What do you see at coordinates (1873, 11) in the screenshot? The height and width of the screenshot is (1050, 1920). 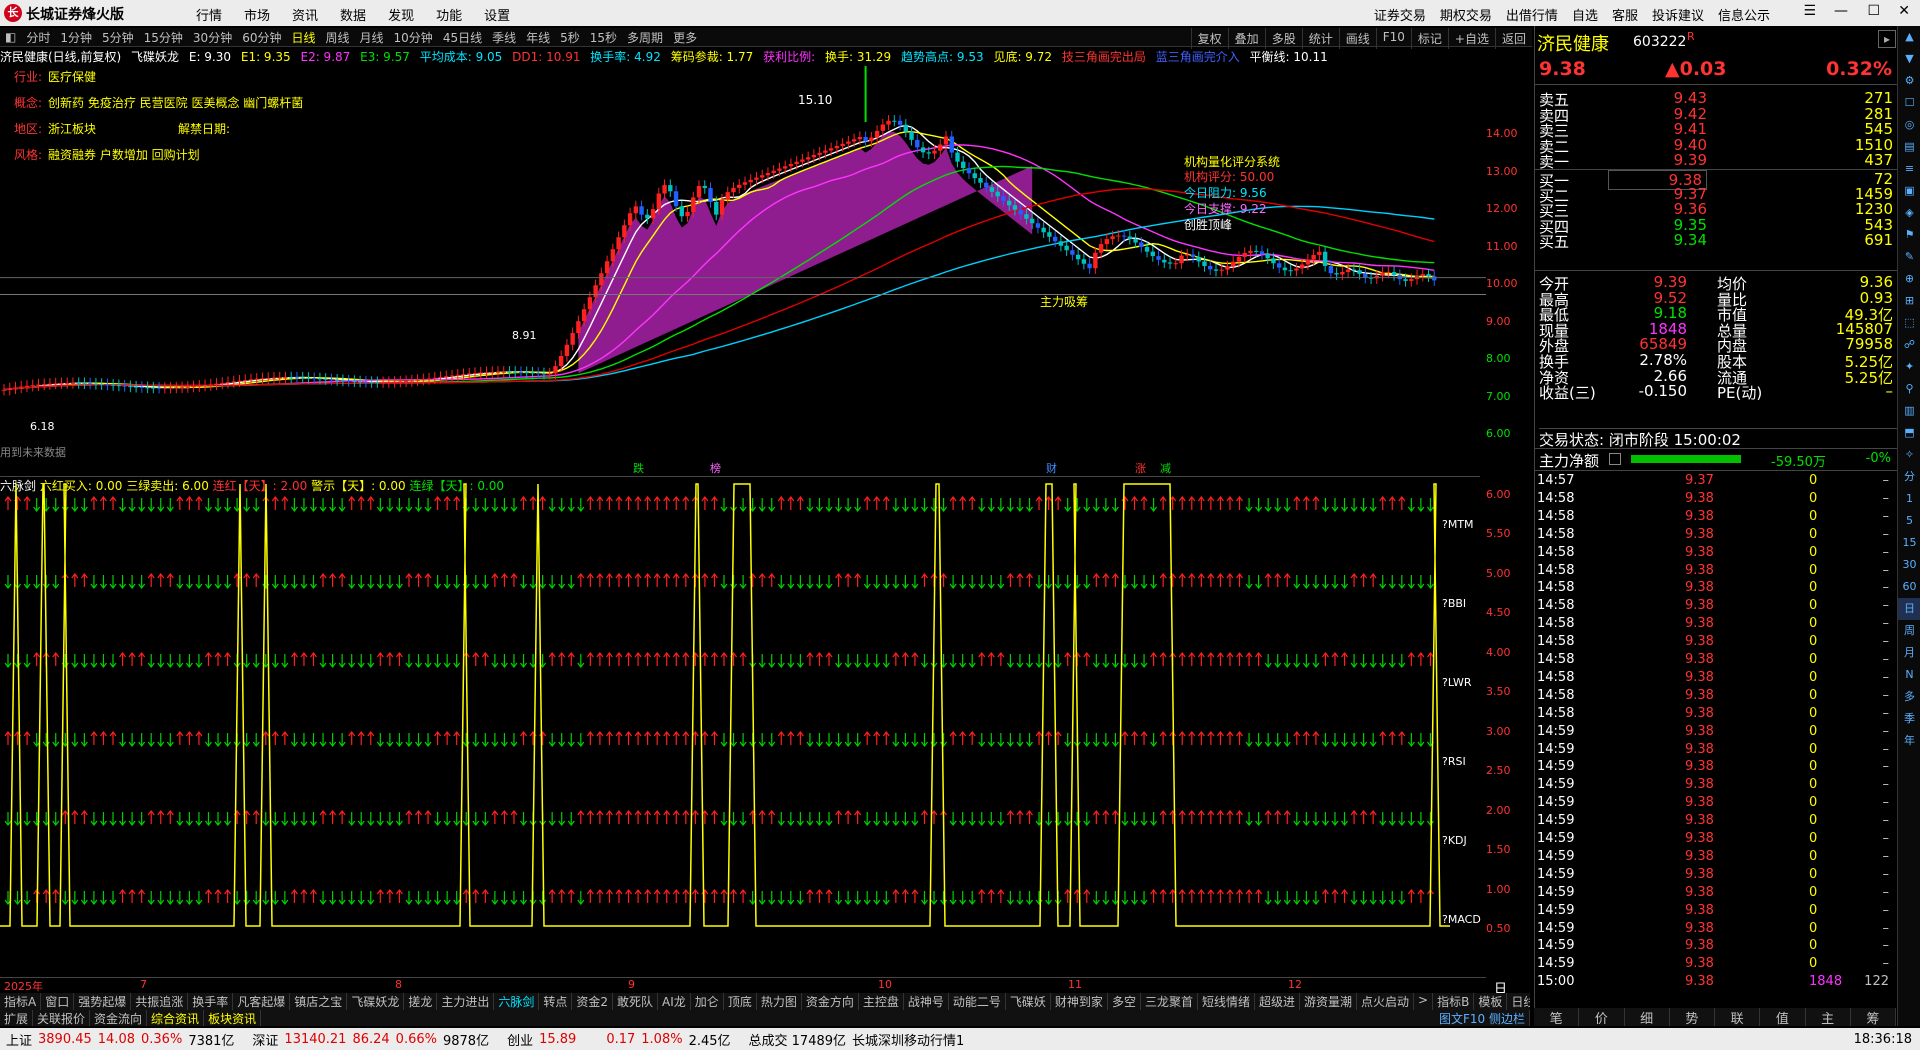 I see `maximize-icon: ☐` at bounding box center [1873, 11].